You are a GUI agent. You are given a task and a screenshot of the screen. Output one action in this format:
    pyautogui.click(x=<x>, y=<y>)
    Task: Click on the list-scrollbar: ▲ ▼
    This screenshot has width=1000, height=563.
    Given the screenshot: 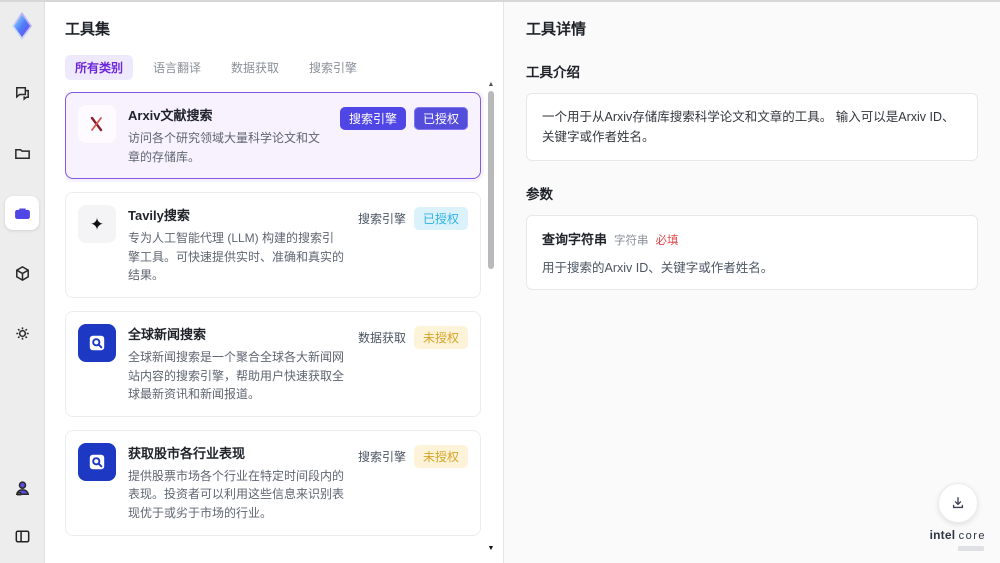 What is the action you would take?
    pyautogui.click(x=491, y=316)
    